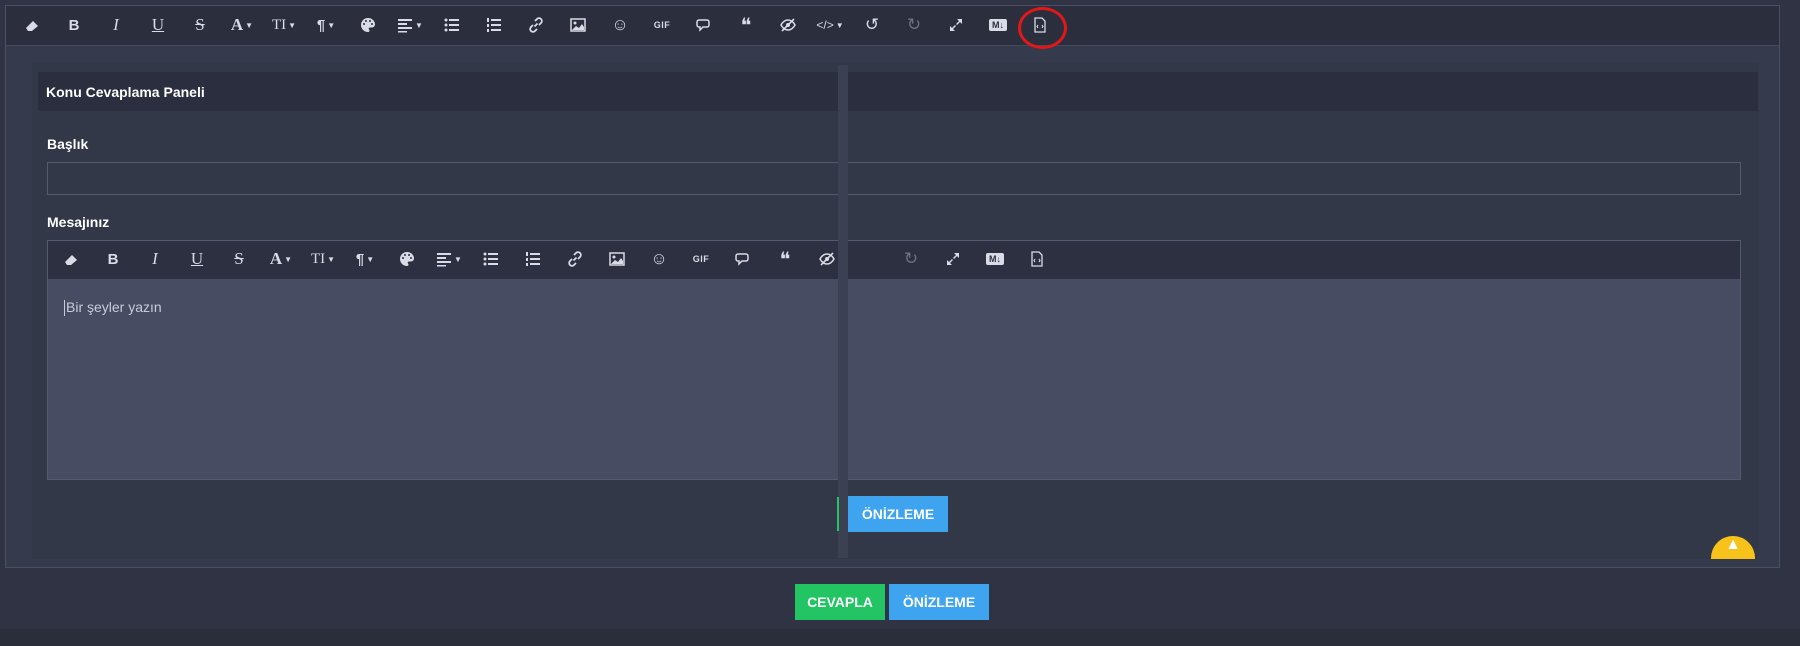 This screenshot has height=646, width=1800. I want to click on text-caret, so click(64, 308).